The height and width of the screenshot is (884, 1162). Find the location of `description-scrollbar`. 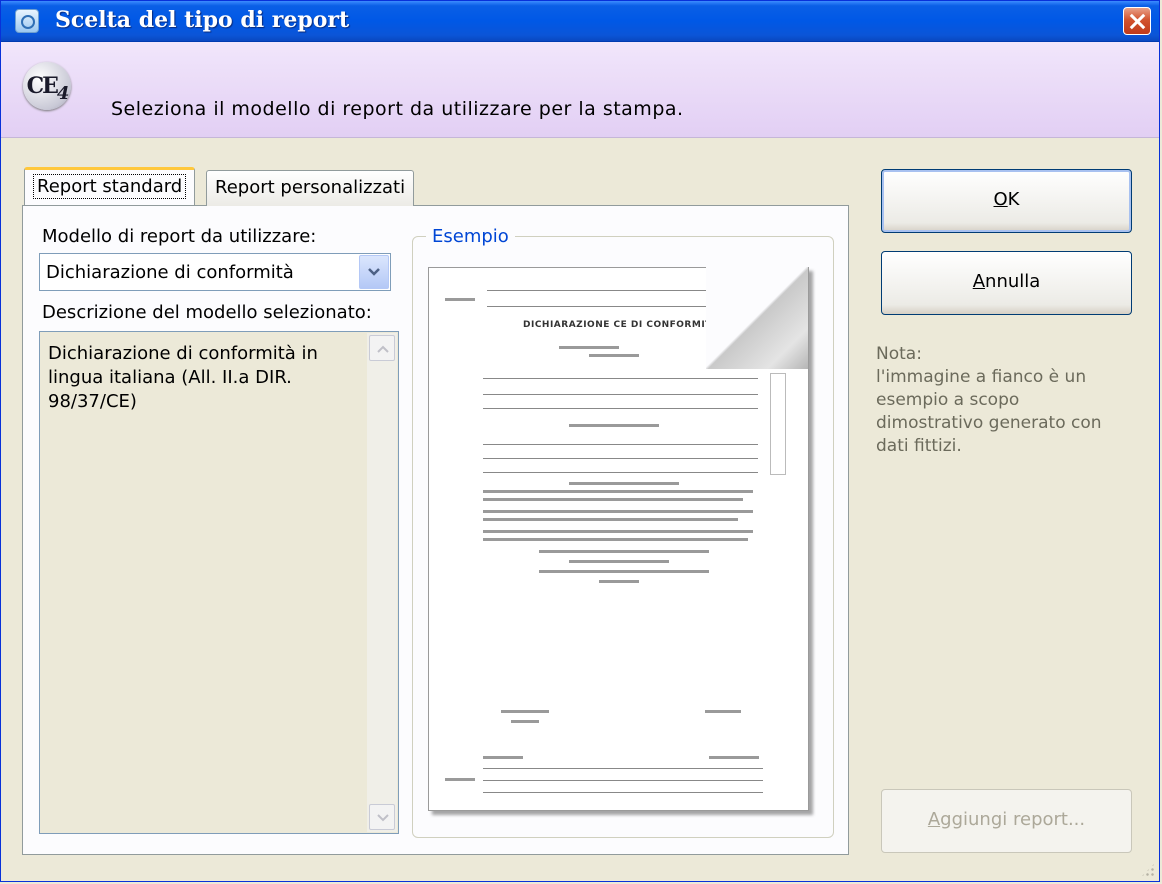

description-scrollbar is located at coordinates (382, 582).